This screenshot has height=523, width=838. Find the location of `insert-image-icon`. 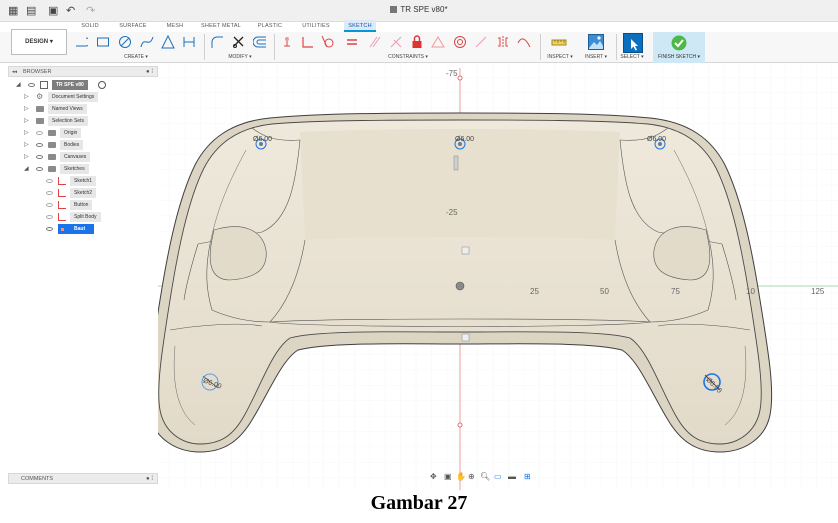

insert-image-icon is located at coordinates (596, 42).